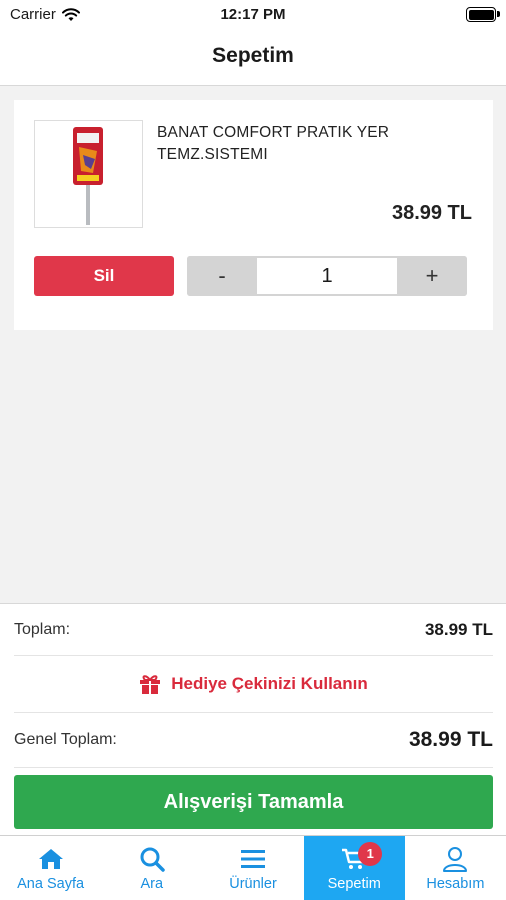 The height and width of the screenshot is (900, 506). I want to click on product-price: 38.99 TL, so click(431, 213).